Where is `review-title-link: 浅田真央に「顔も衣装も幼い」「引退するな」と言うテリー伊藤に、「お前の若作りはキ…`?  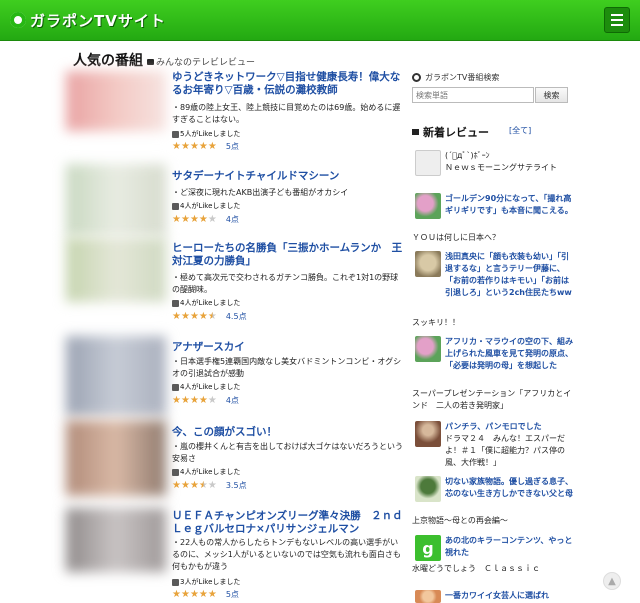 review-title-link: 浅田真央に「顔も衣装も幼い」「引退するな」と言うテリー伊藤に、「お前の若作りはキ… is located at coordinates (509, 275).